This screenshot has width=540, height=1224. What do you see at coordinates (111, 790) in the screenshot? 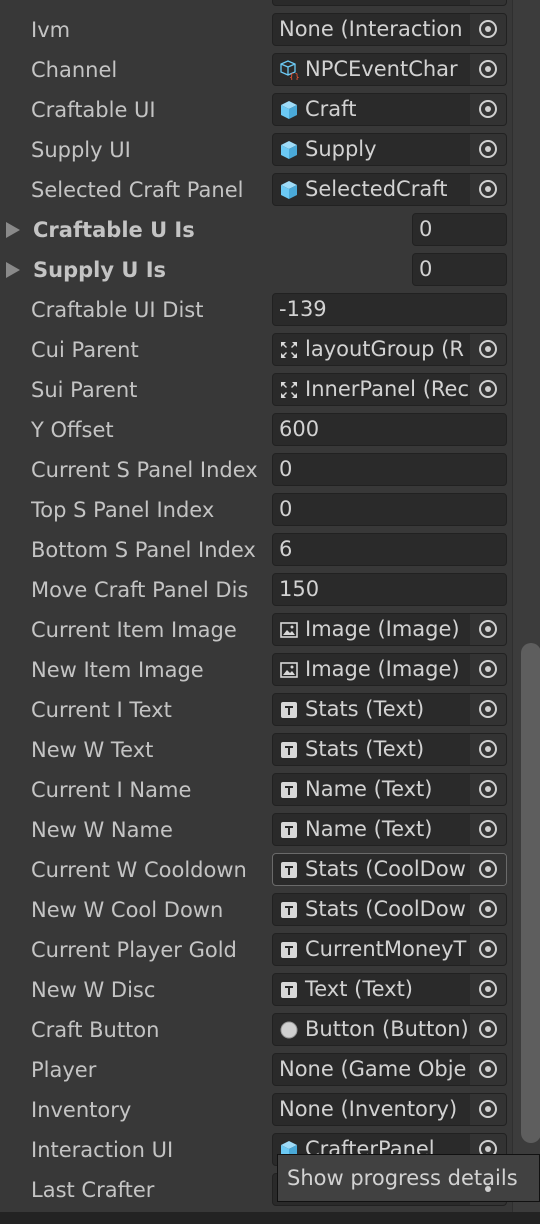
I see `field-label: Current I Name` at bounding box center [111, 790].